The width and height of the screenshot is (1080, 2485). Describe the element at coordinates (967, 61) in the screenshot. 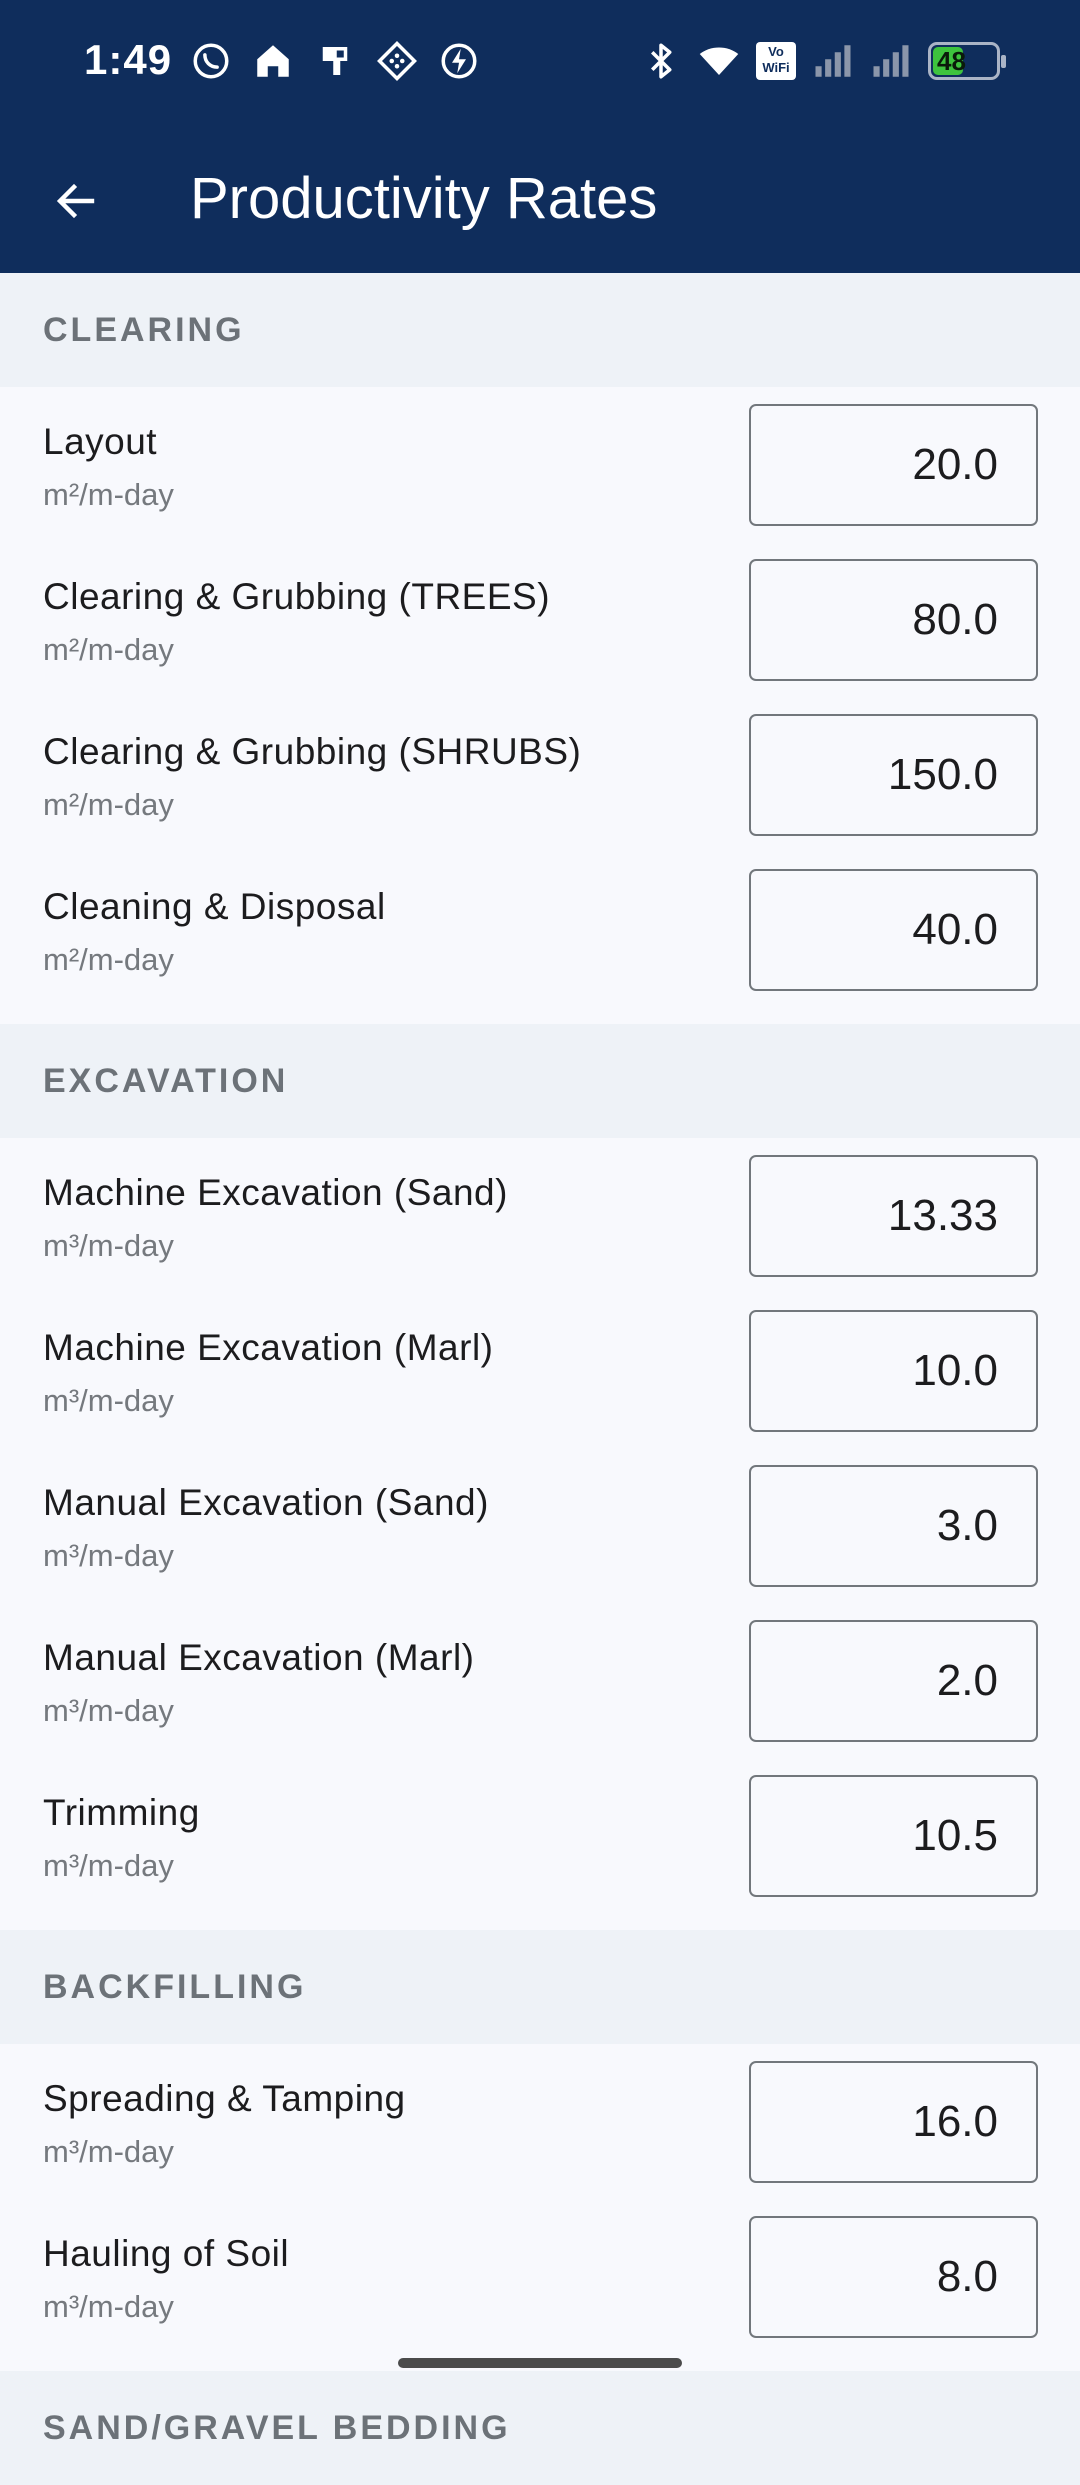

I see `battery-icon: 48` at that location.